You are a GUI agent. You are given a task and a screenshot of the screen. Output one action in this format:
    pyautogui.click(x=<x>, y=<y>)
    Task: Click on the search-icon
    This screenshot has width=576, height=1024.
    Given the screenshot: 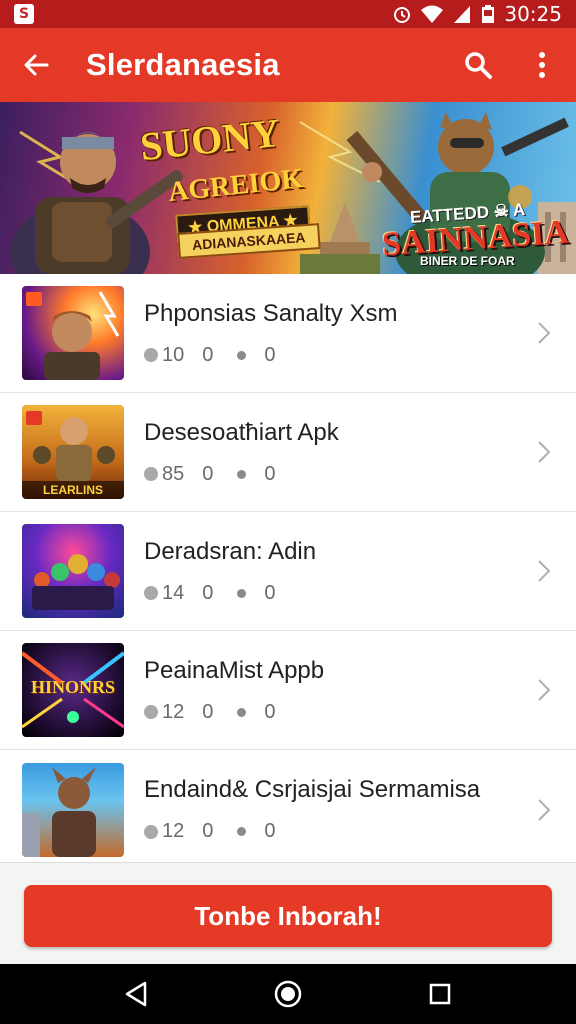 What is the action you would take?
    pyautogui.click(x=478, y=65)
    